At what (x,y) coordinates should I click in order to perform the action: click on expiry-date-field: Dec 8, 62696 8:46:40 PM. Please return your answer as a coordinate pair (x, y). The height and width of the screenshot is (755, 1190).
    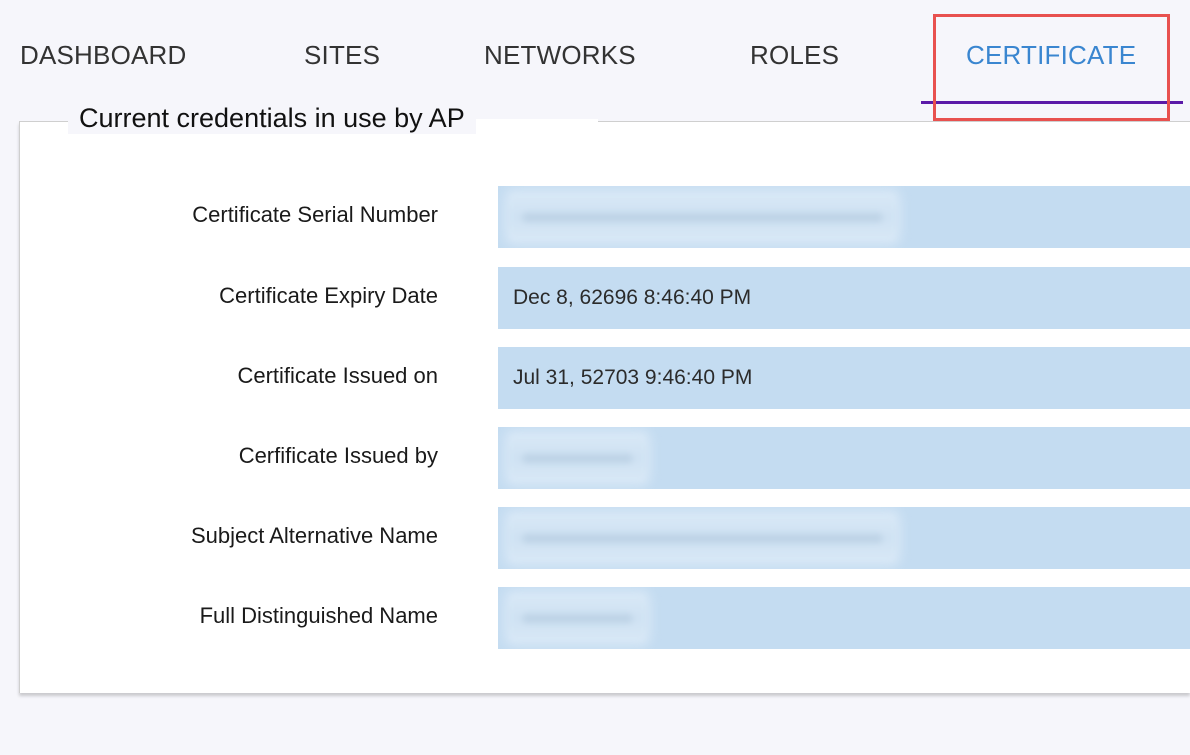
    Looking at the image, I should click on (844, 298).